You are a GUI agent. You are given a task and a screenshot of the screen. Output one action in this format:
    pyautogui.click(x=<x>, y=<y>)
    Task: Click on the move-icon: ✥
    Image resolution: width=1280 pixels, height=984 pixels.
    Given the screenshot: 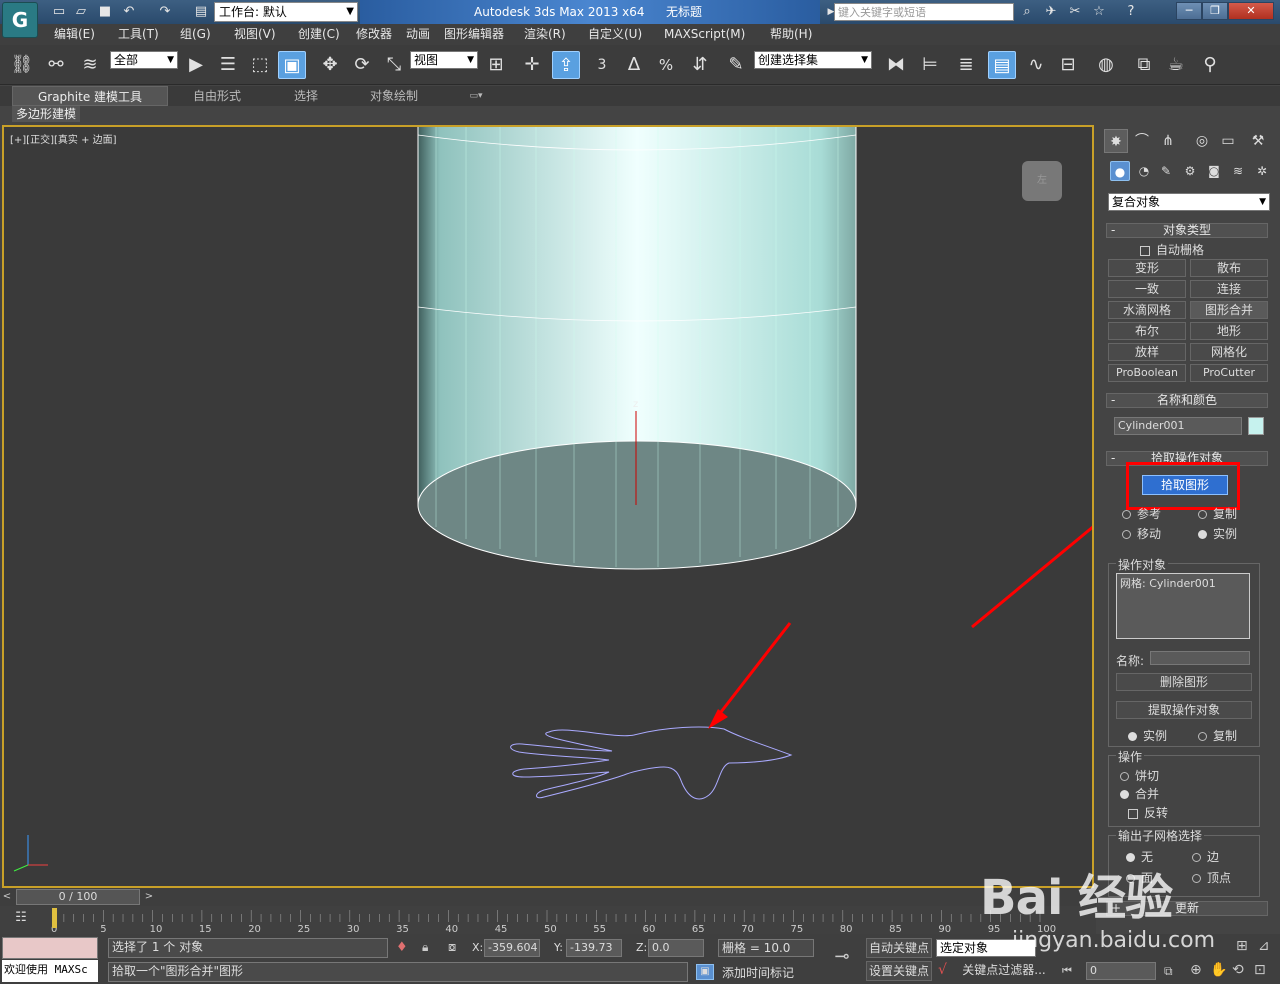 What is the action you would take?
    pyautogui.click(x=330, y=65)
    